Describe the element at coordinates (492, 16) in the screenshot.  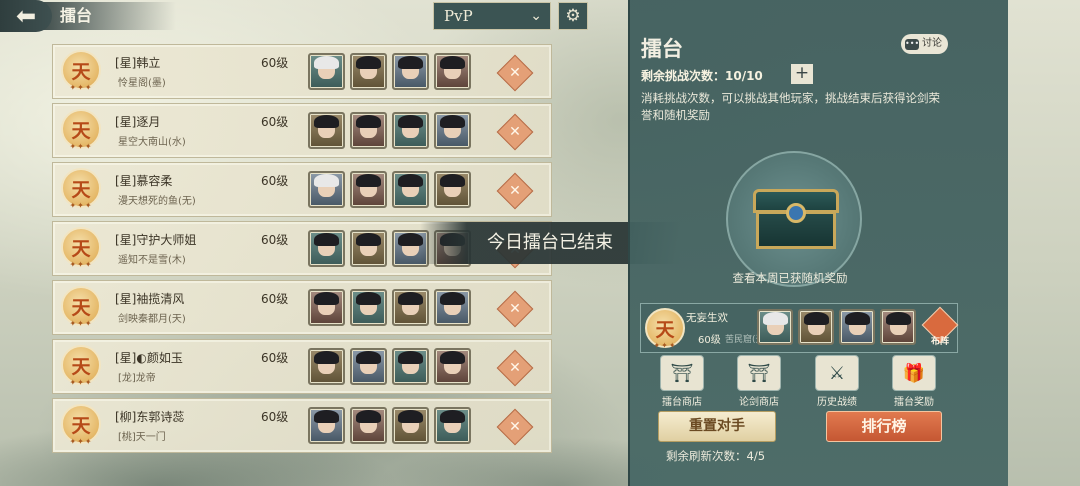
I see `mode-dropdown: PvP ⌄` at that location.